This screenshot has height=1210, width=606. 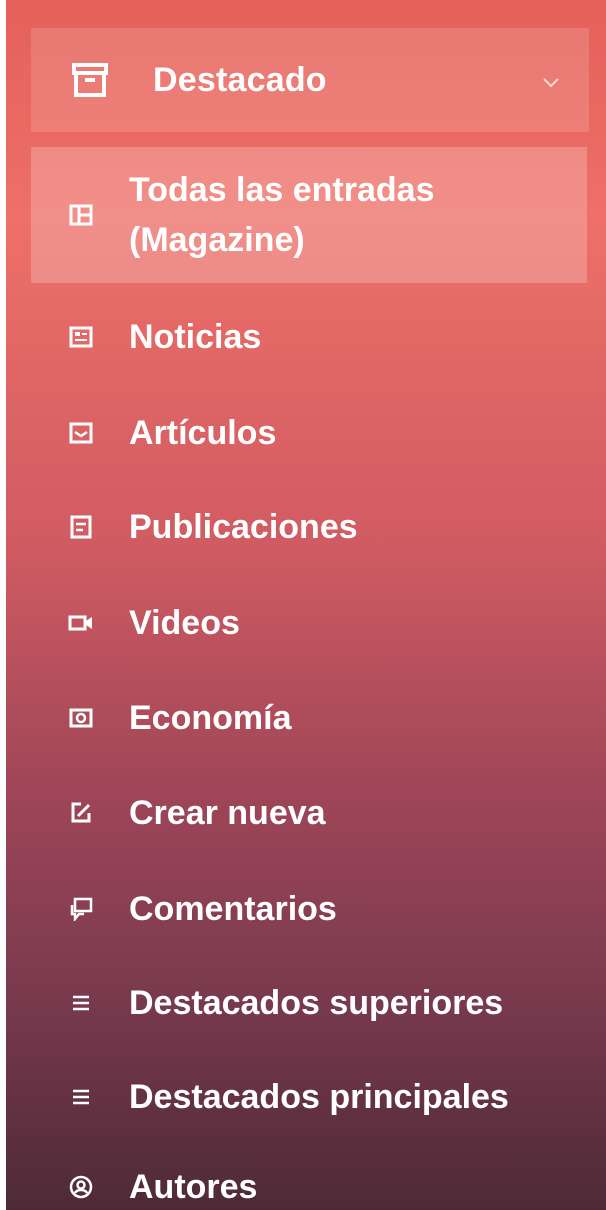 What do you see at coordinates (240, 79) in the screenshot?
I see `menu-group-title: Destacado` at bounding box center [240, 79].